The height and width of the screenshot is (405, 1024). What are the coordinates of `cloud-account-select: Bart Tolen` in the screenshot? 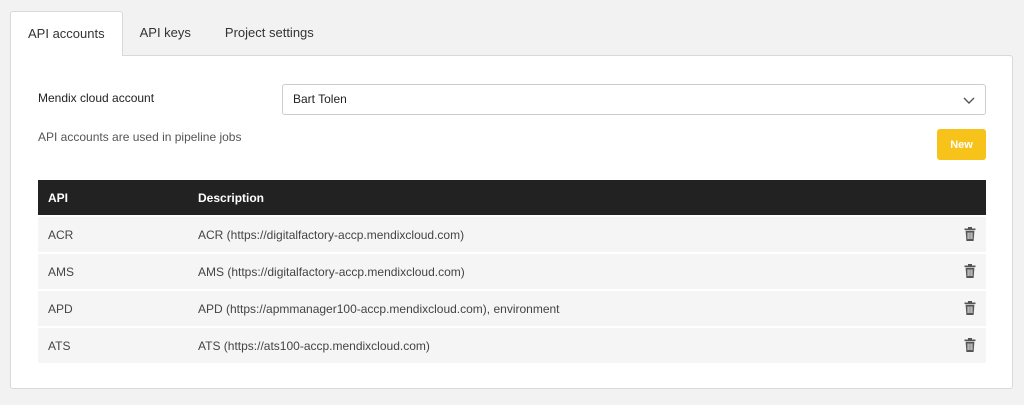 It's located at (634, 99).